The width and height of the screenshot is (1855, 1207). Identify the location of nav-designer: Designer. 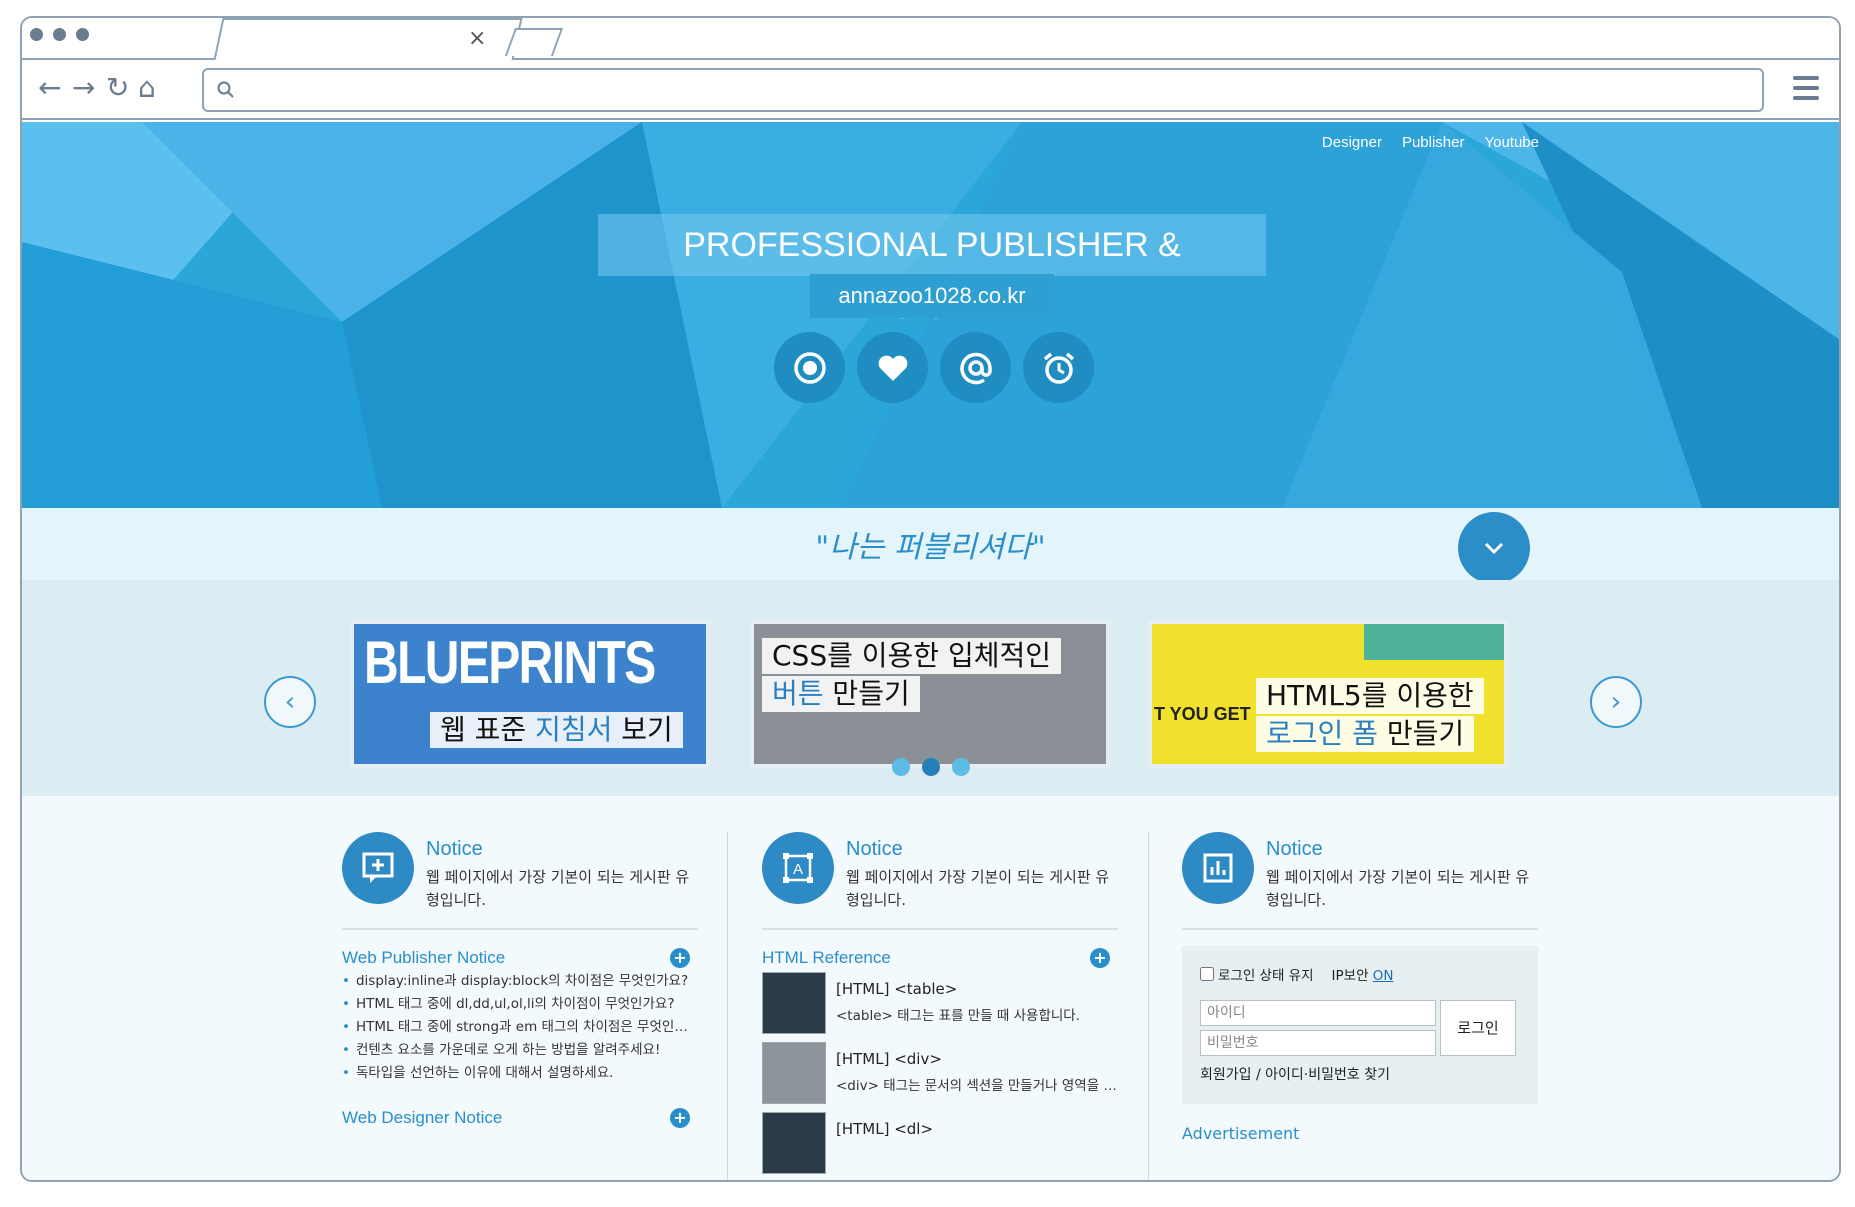
(1352, 142).